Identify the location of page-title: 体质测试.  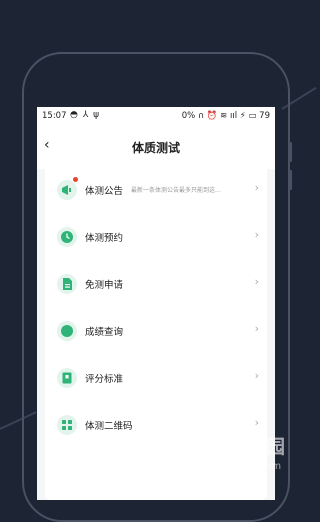
(155, 148).